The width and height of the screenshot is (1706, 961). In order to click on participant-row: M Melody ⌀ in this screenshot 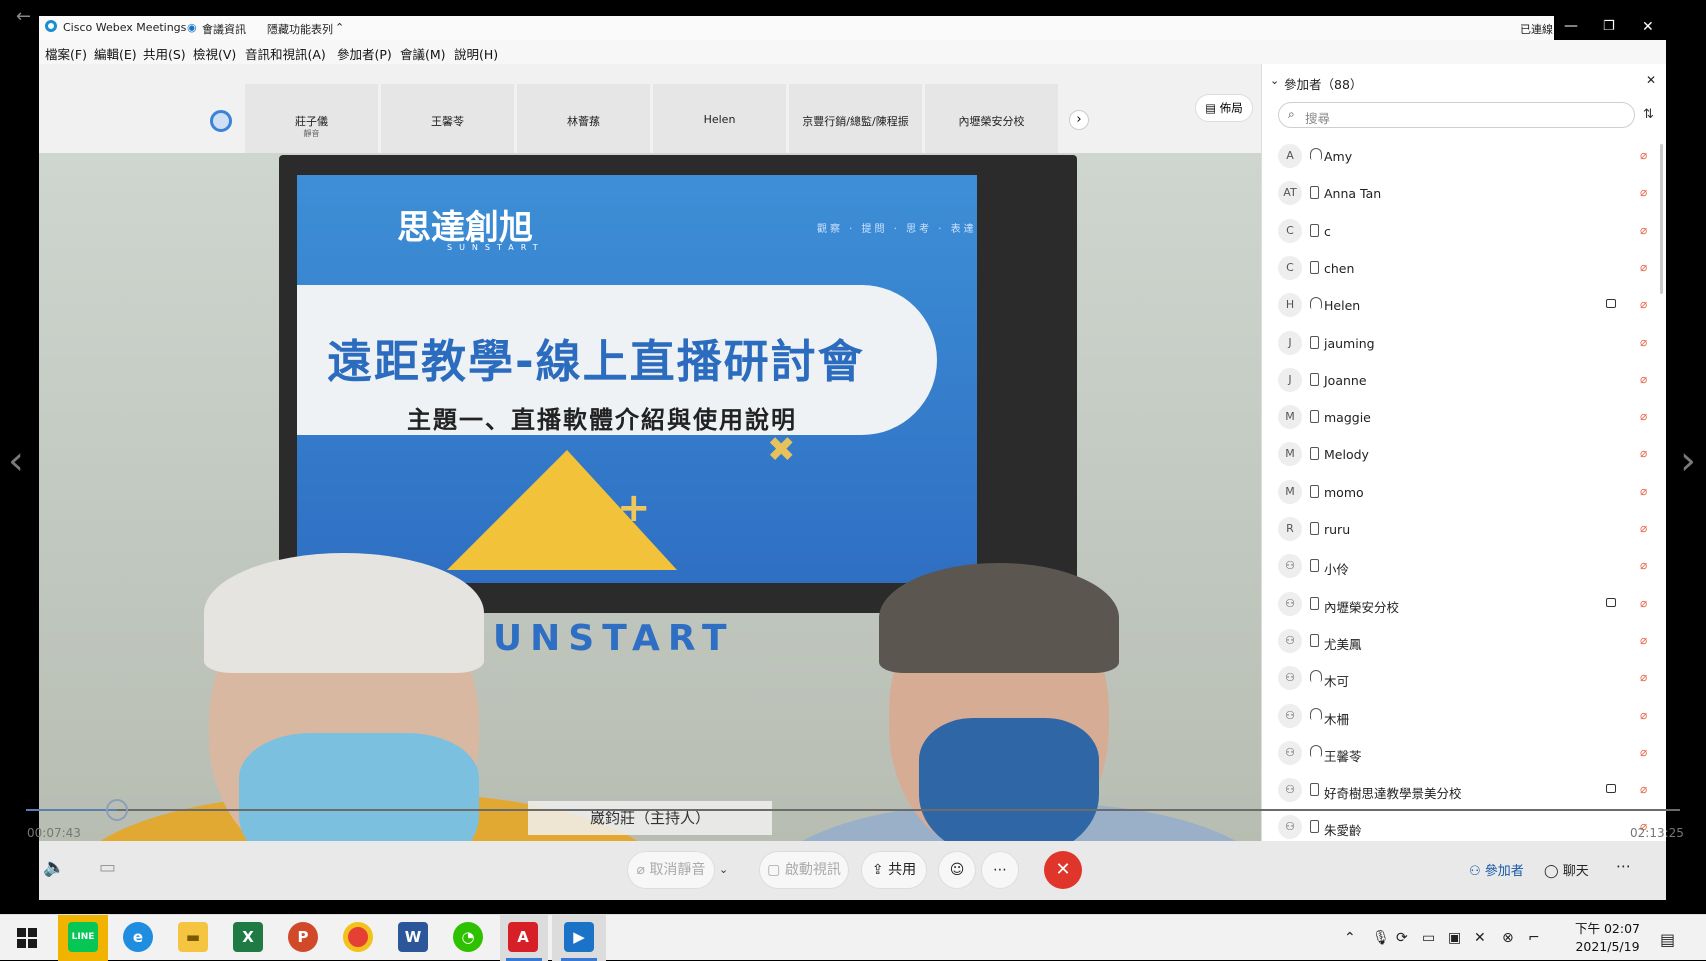, I will do `click(1462, 454)`.